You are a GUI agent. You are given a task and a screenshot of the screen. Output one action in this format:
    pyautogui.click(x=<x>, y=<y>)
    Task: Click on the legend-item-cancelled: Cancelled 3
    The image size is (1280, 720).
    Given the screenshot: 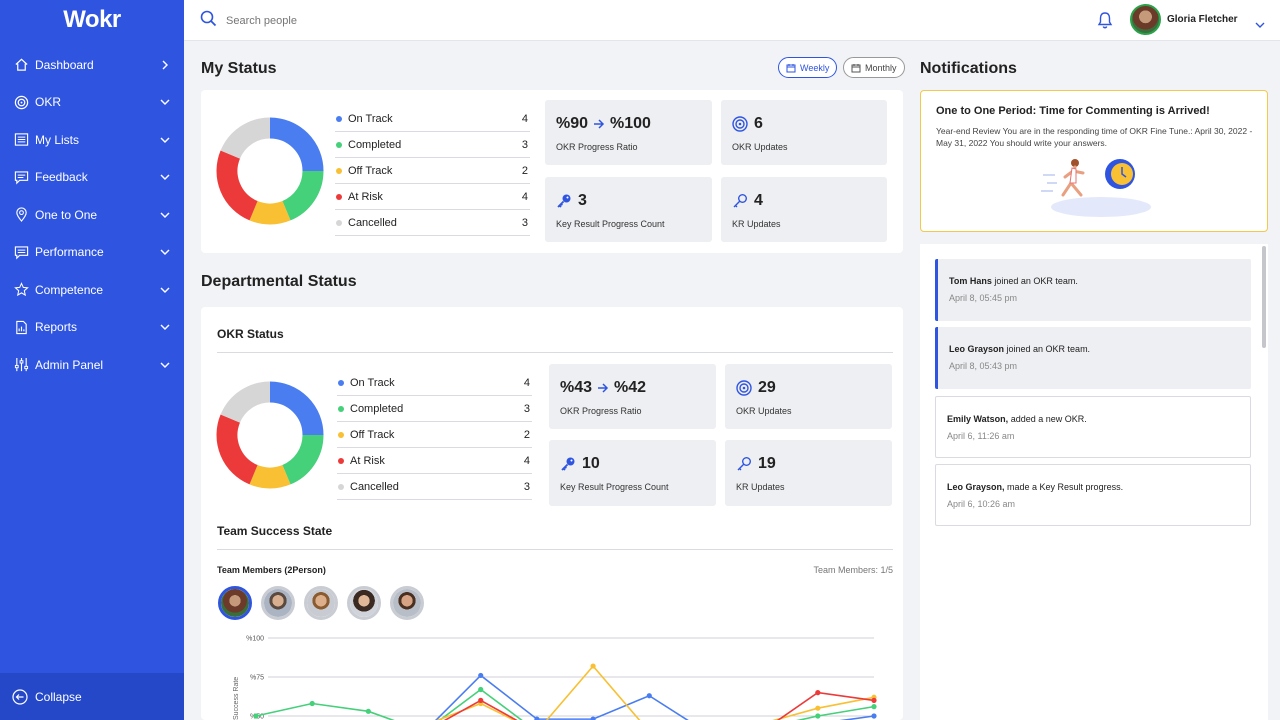 What is the action you would take?
    pyautogui.click(x=432, y=223)
    